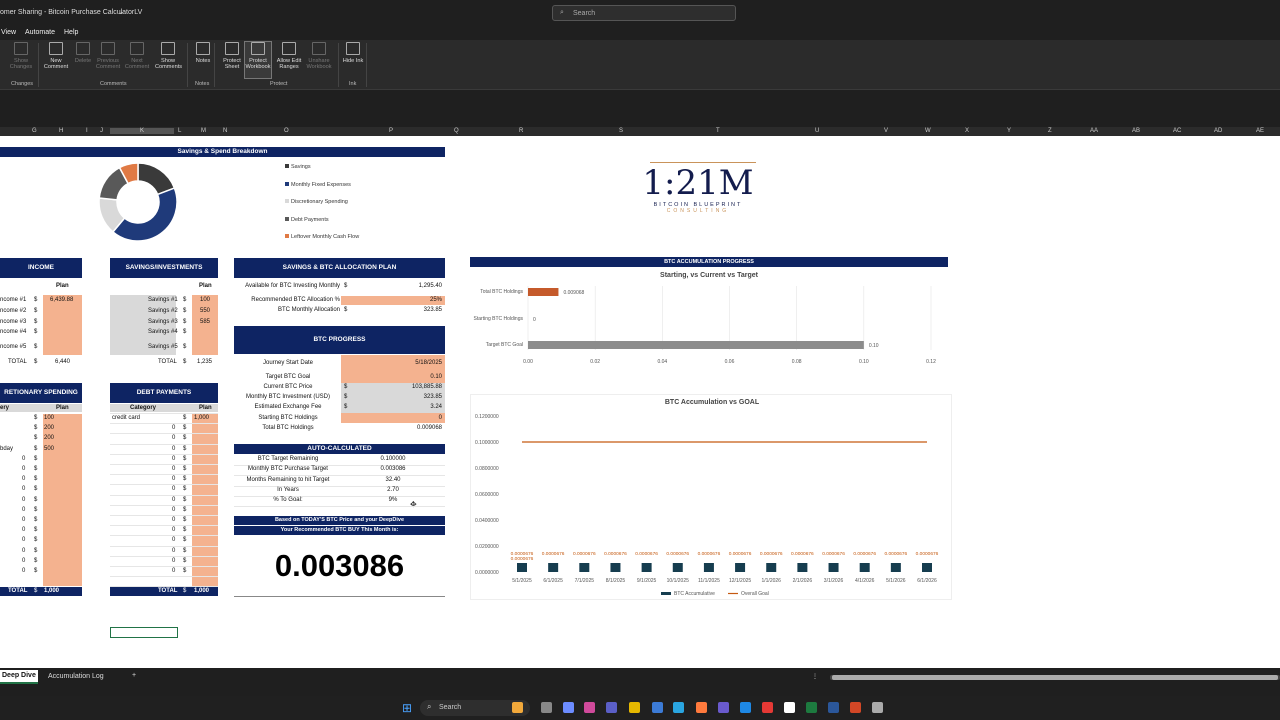 This screenshot has width=1280, height=720. What do you see at coordinates (13, 332) in the screenshot?
I see `income-row-label: ncome #4` at bounding box center [13, 332].